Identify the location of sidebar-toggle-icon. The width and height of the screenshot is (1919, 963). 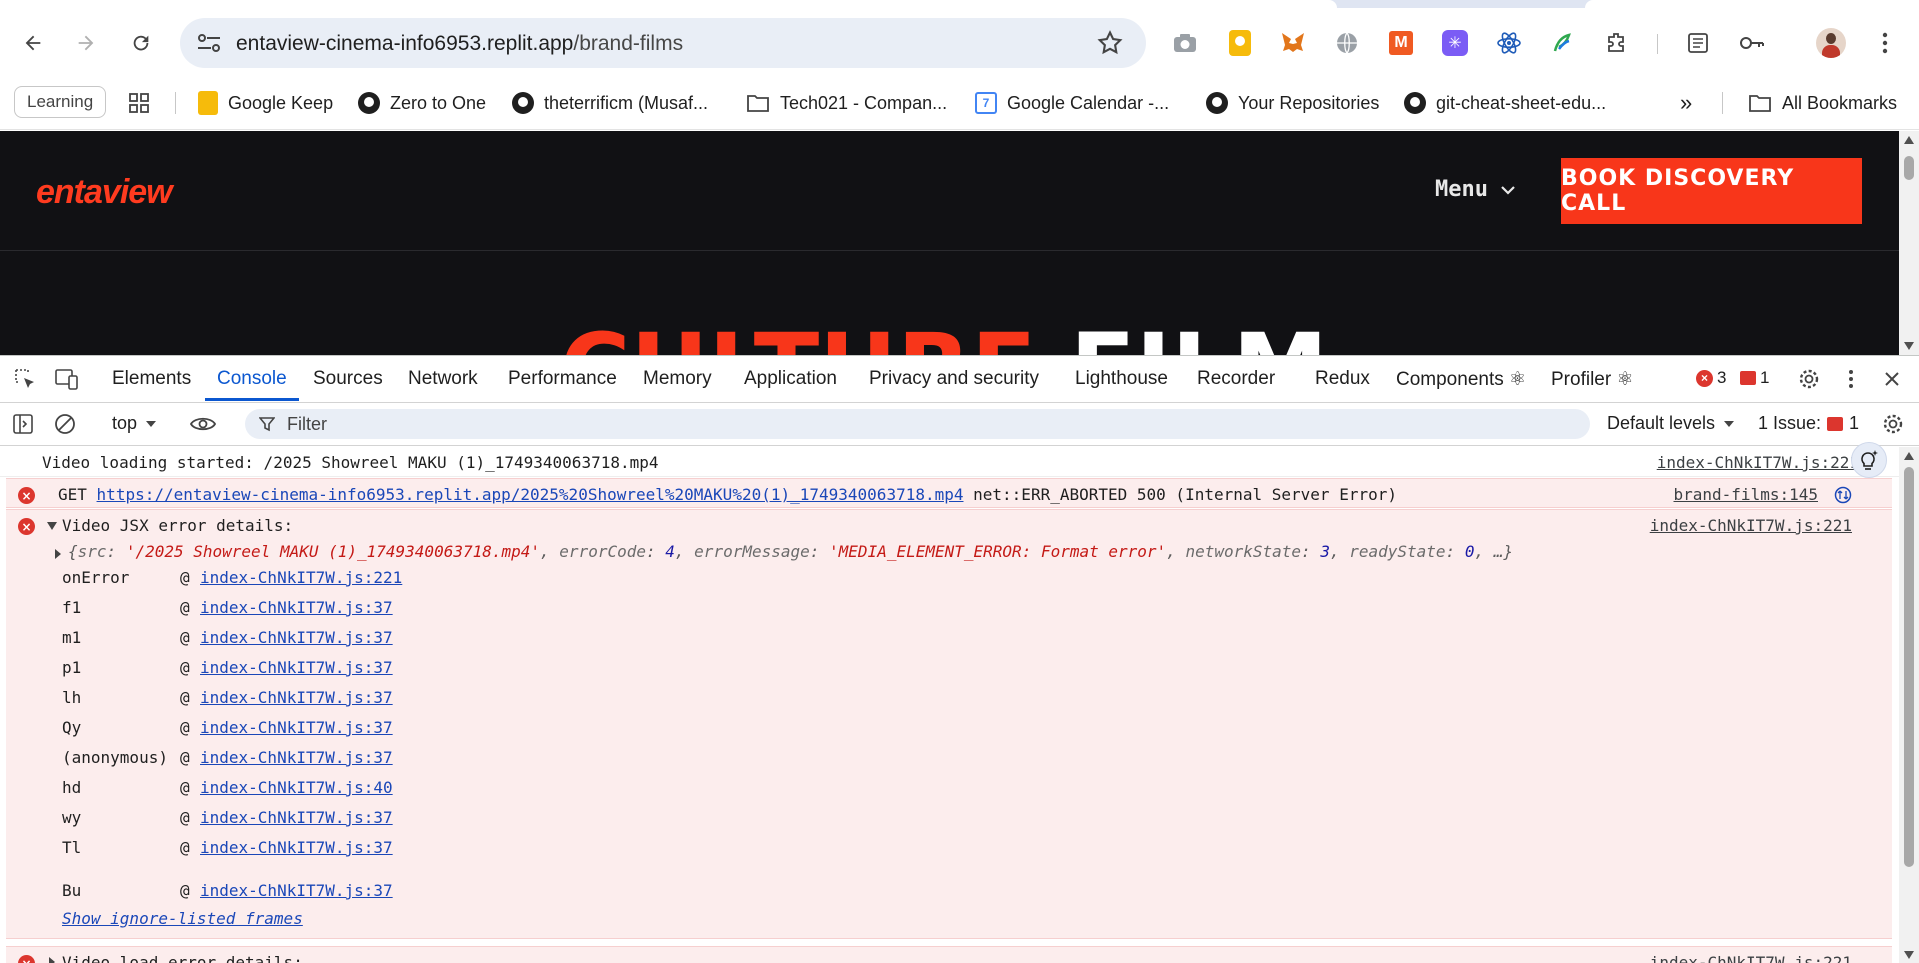
(23, 424).